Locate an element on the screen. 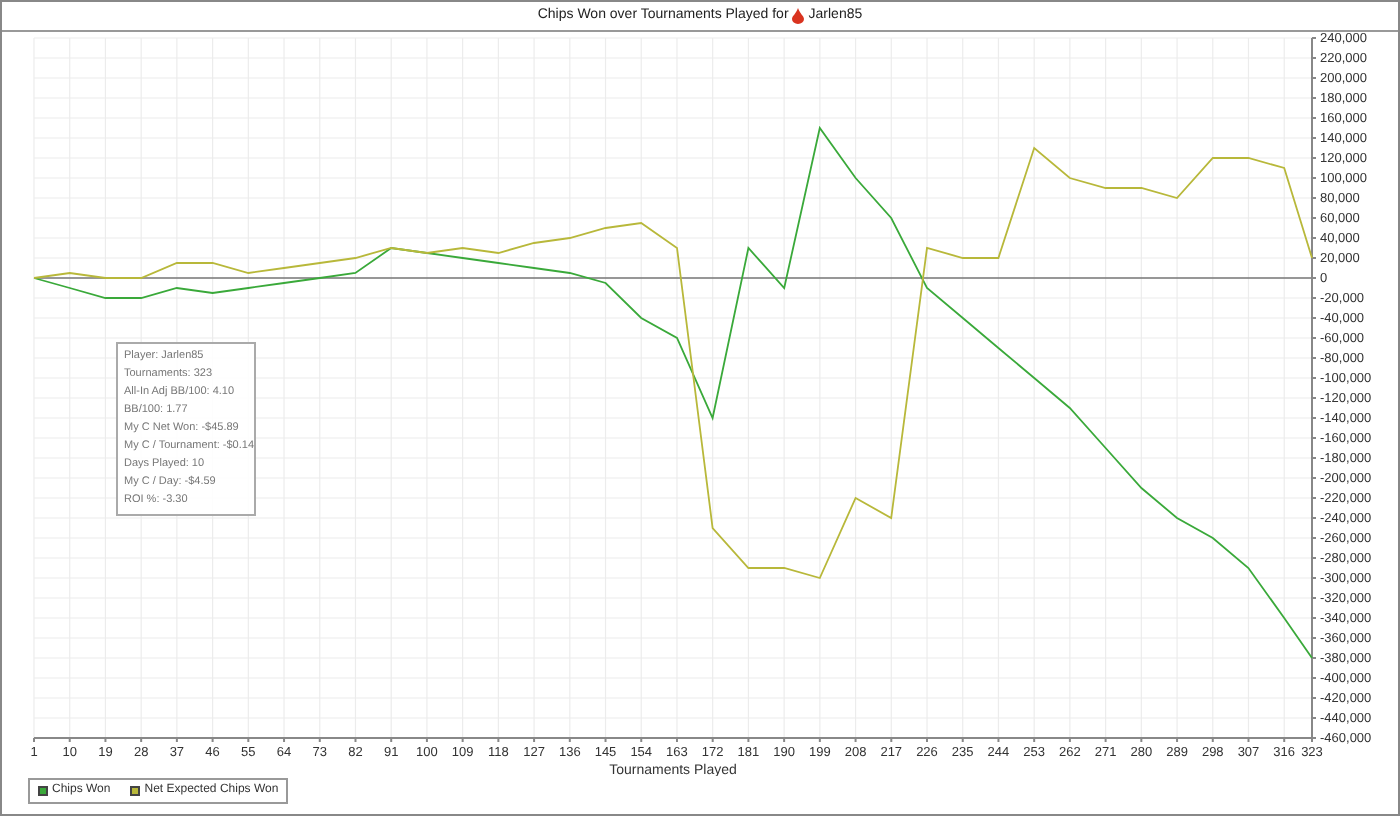 Image resolution: width=1400 pixels, height=816 pixels. drop-icon is located at coordinates (798, 16).